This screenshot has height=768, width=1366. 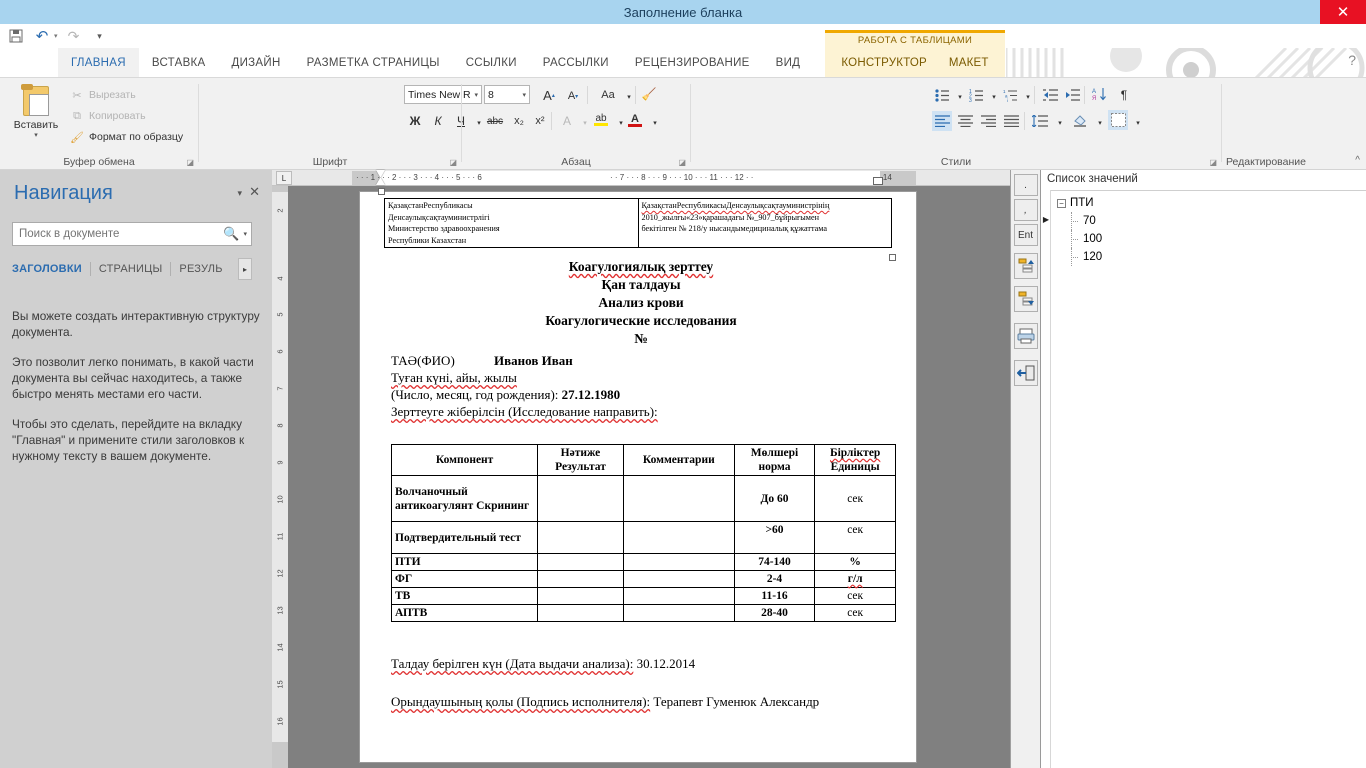 What do you see at coordinates (464, 596) in the screenshot?
I see `cell-component: ТВ` at bounding box center [464, 596].